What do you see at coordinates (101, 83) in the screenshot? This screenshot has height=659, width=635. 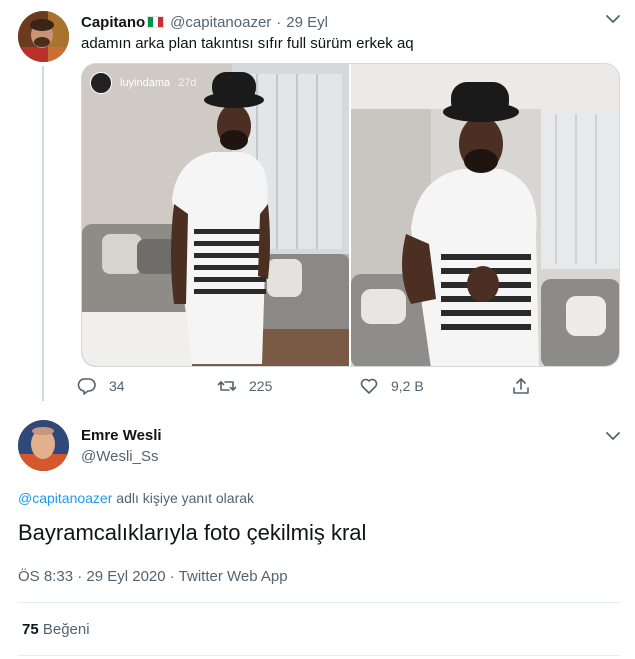 I see `story-avatar` at bounding box center [101, 83].